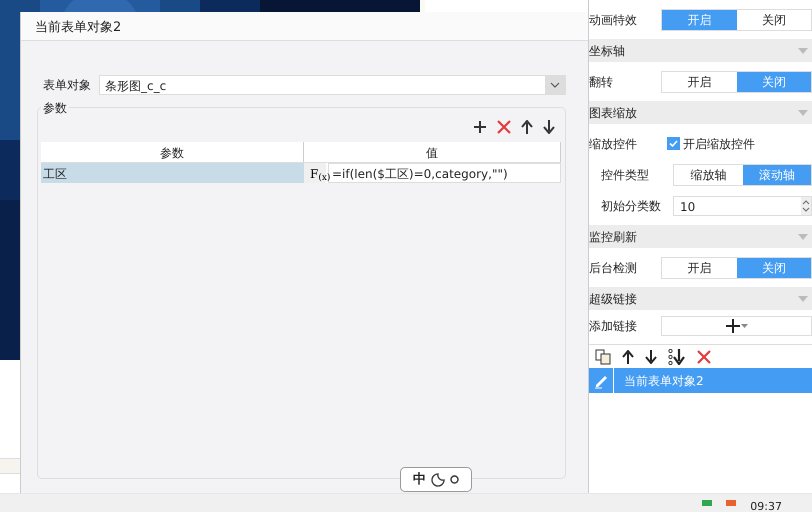 The height and width of the screenshot is (512, 812). I want to click on column-header: 参数, so click(172, 152).